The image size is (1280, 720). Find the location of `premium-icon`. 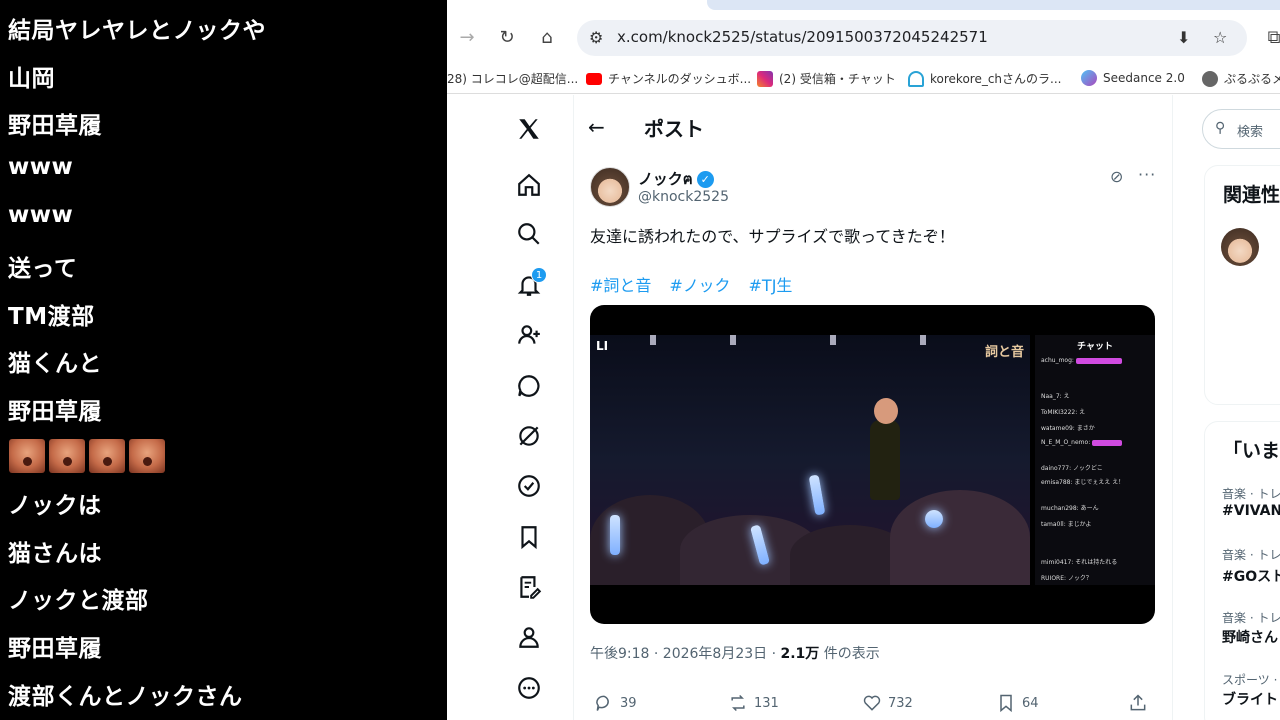

premium-icon is located at coordinates (529, 486).